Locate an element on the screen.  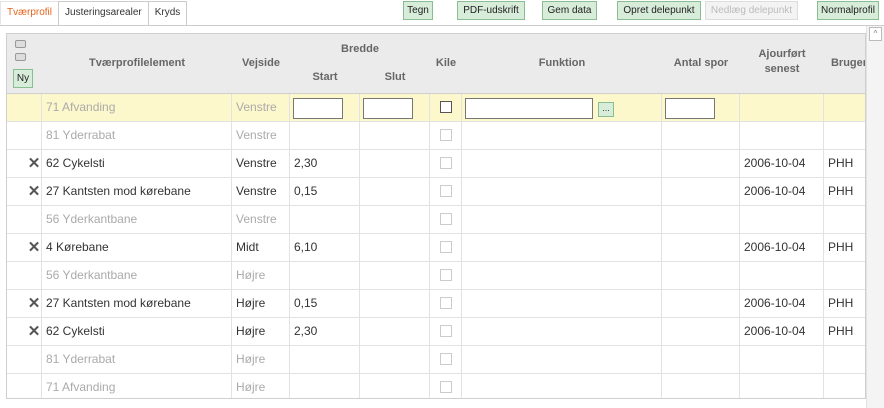
table-row: 81 Yderrabat Venstre is located at coordinates (436, 136).